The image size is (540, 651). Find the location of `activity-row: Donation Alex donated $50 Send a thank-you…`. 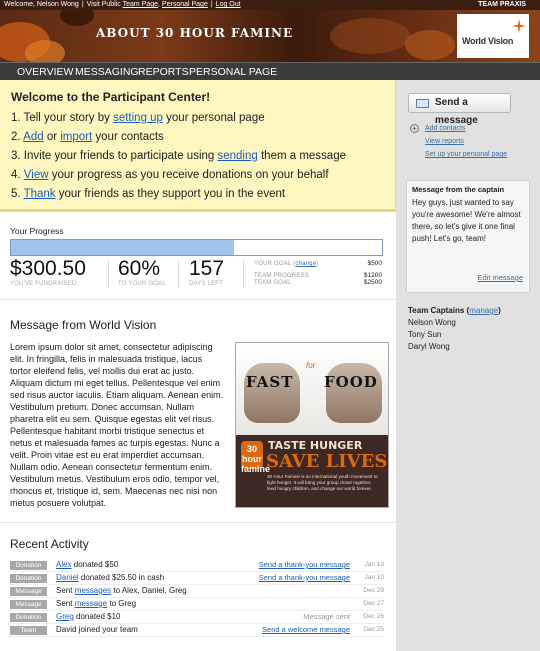

activity-row: Donation Alex donated $50 Send a thank-you… is located at coordinates (197, 565).